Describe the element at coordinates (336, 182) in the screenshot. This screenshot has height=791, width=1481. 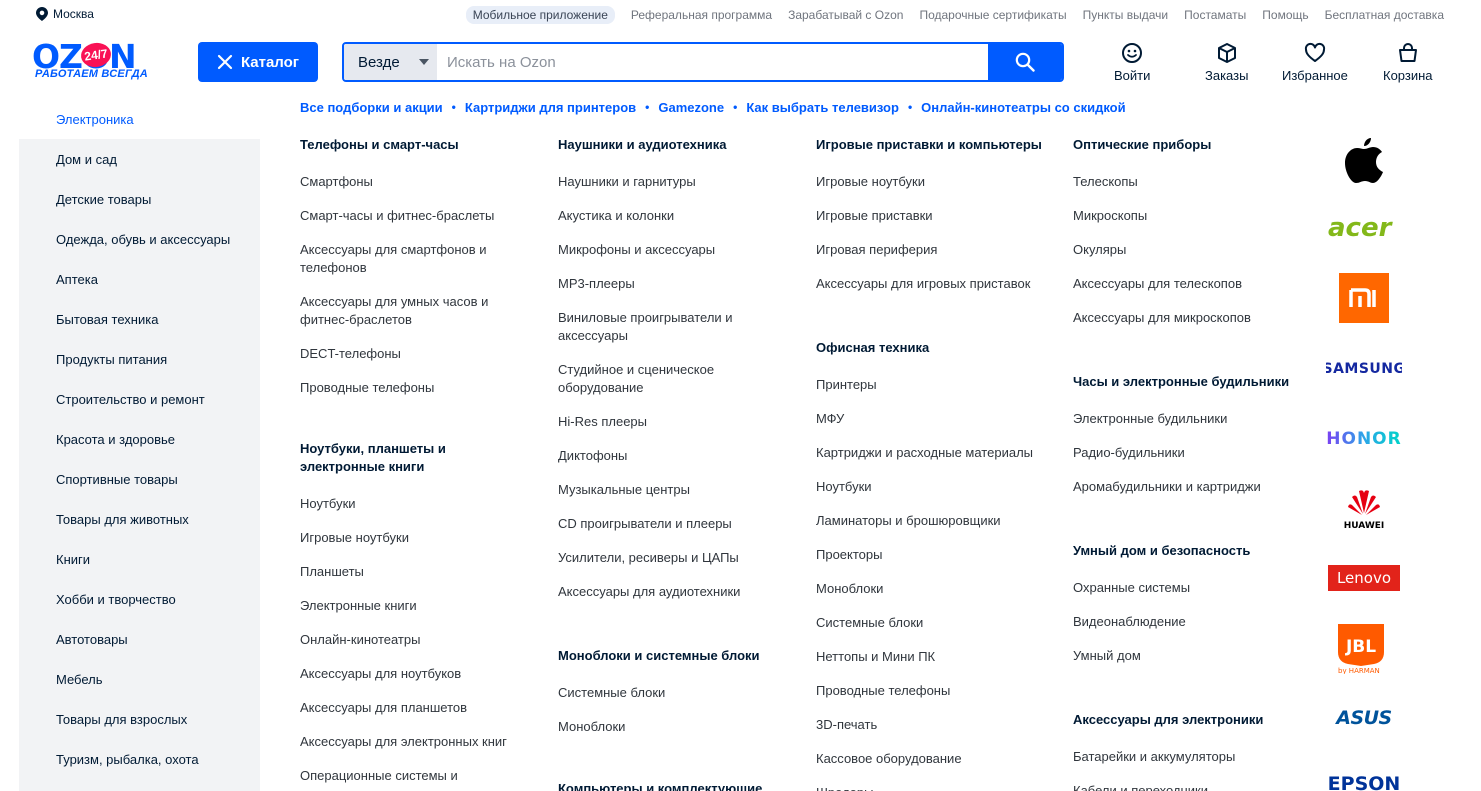
I see `subcategory-link: Смартфоны` at that location.